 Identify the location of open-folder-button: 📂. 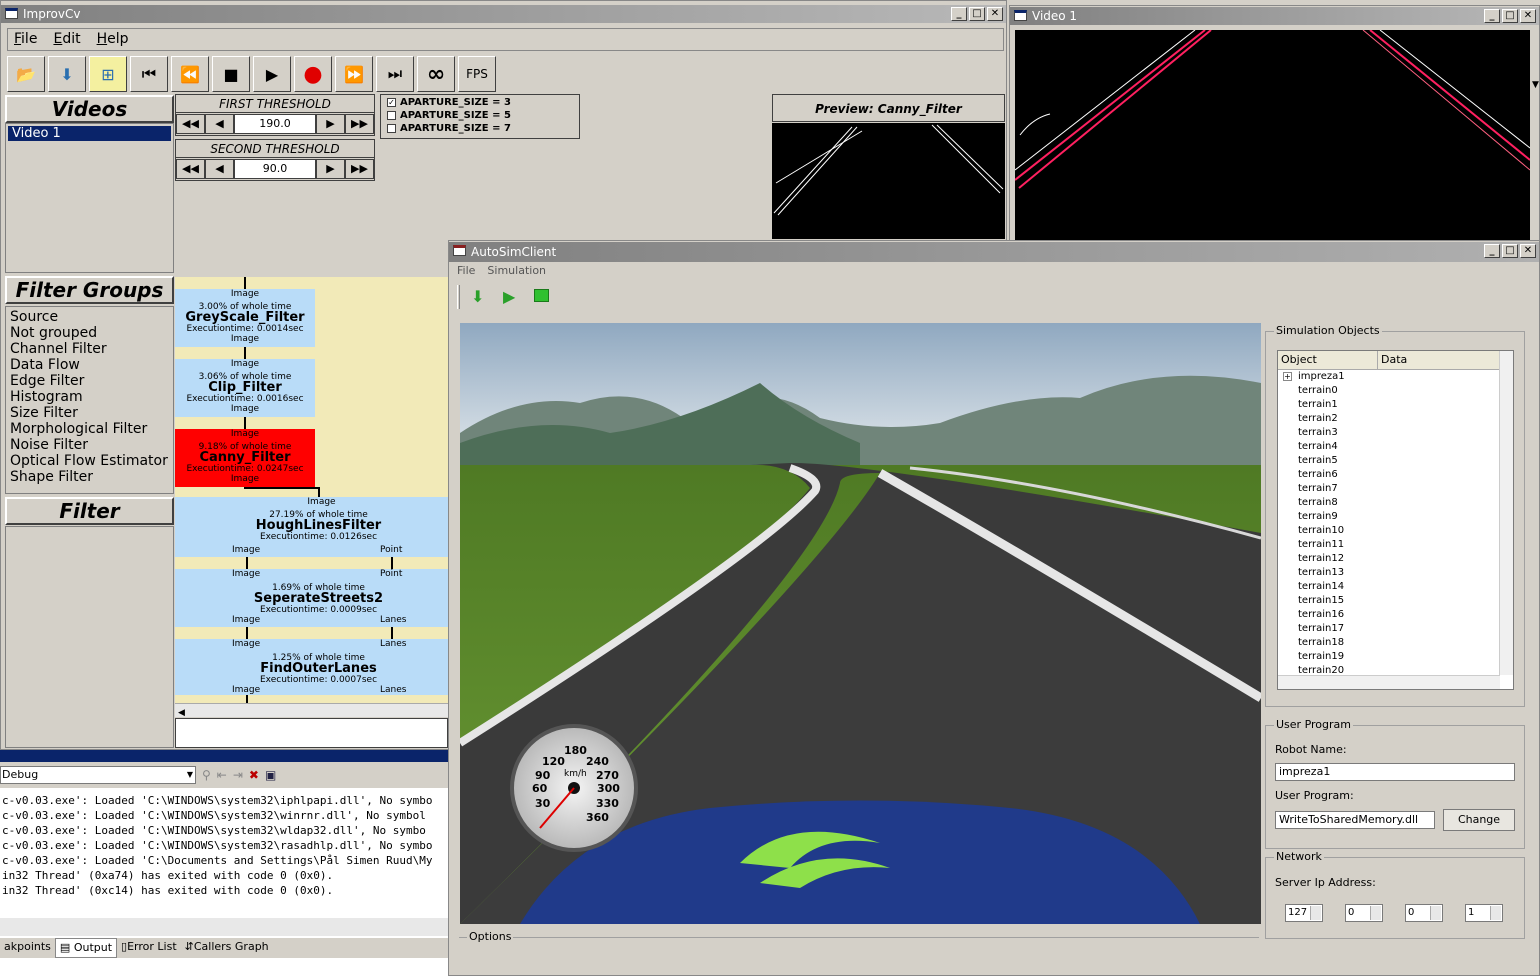
(26, 74).